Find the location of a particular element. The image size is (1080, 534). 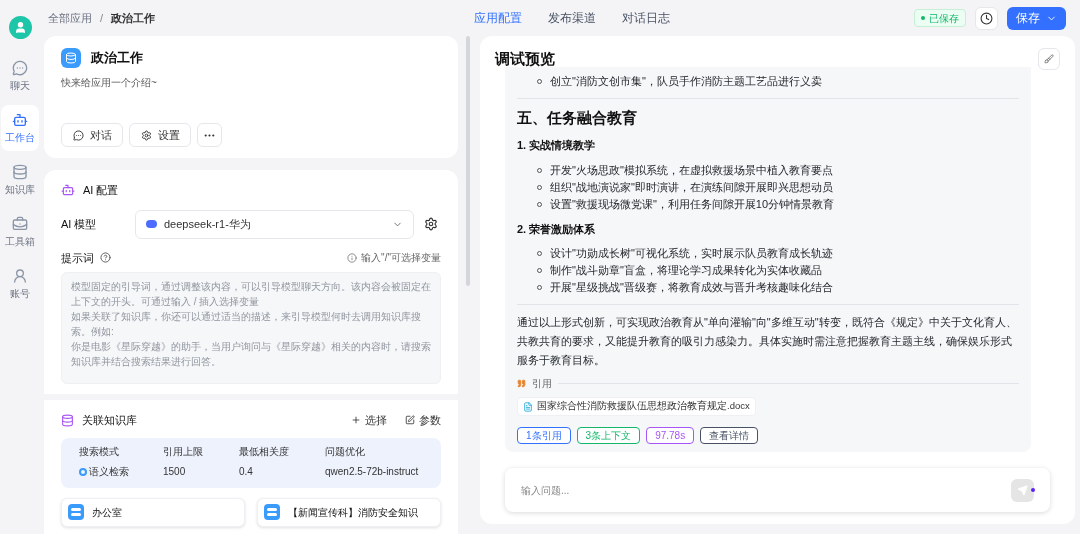

sidebar-item: 知识库 is located at coordinates (20, 180).